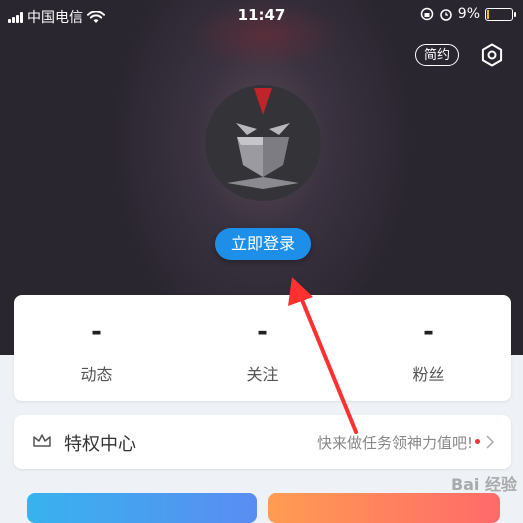 The height and width of the screenshot is (523, 523). Describe the element at coordinates (437, 55) in the screenshot. I see `simple-mode-button: 简约` at that location.